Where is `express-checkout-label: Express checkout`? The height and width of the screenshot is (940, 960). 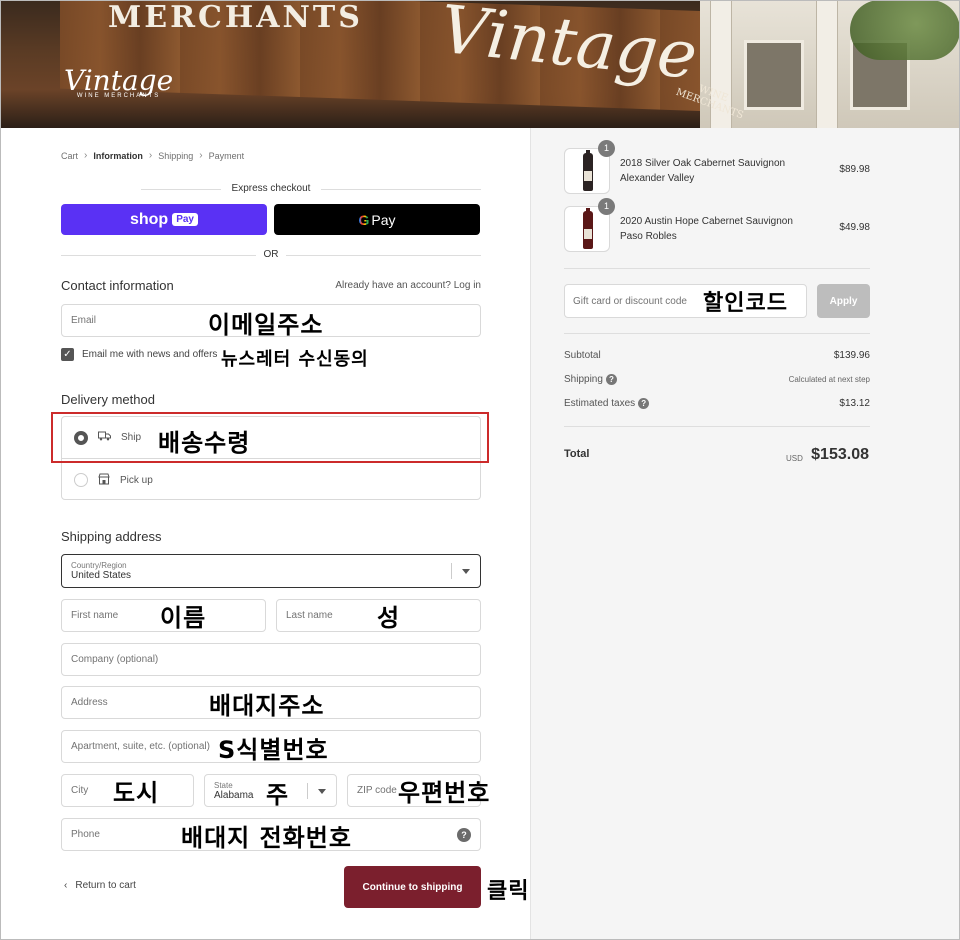
express-checkout-label: Express checkout is located at coordinates (271, 188).